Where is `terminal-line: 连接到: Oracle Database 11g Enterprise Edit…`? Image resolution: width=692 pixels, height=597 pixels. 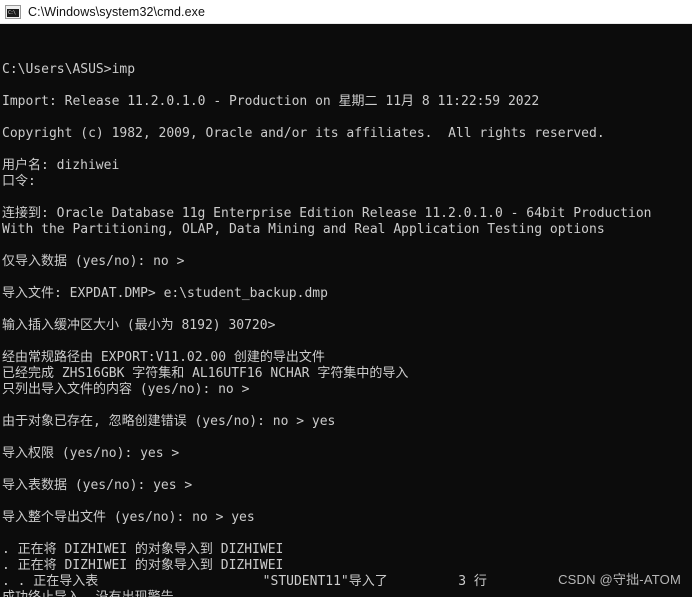 terminal-line: 连接到: Oracle Database 11g Enterprise Edit… is located at coordinates (327, 213).